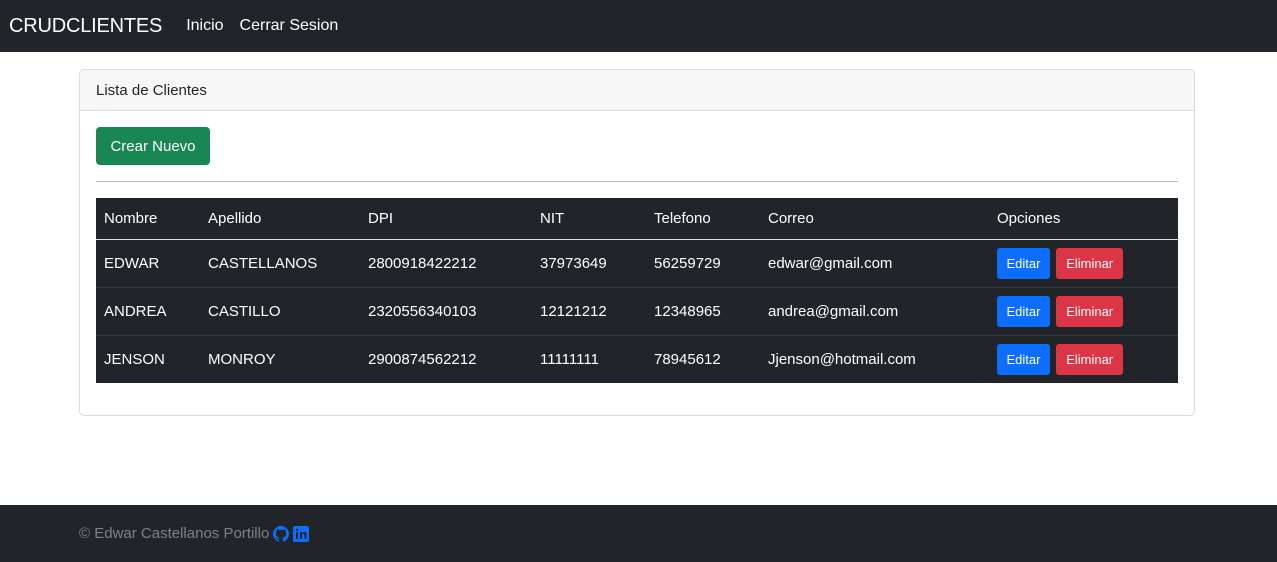 The image size is (1277, 562). Describe the element at coordinates (281, 533) in the screenshot. I see `github-icon` at that location.